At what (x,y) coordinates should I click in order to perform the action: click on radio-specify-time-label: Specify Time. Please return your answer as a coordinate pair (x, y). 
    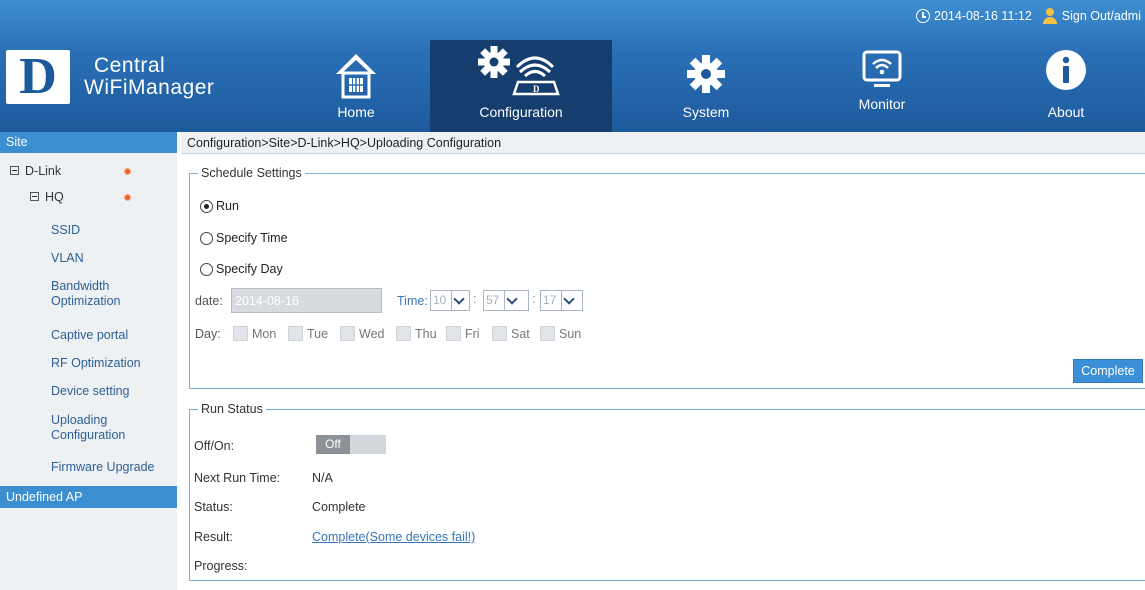
    Looking at the image, I should click on (252, 238).